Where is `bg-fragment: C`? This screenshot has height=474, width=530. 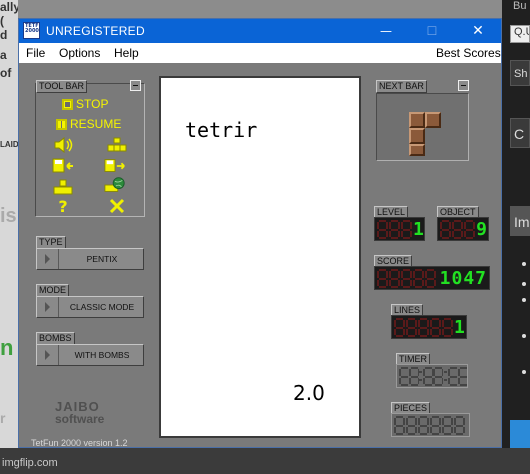 bg-fragment: C is located at coordinates (520, 133).